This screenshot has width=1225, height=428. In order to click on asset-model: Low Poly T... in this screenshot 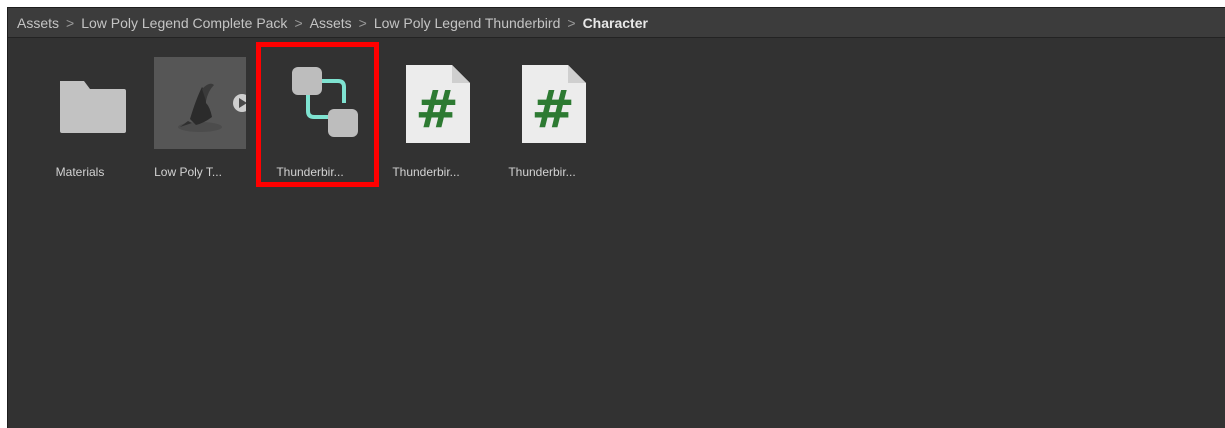, I will do `click(193, 122)`.